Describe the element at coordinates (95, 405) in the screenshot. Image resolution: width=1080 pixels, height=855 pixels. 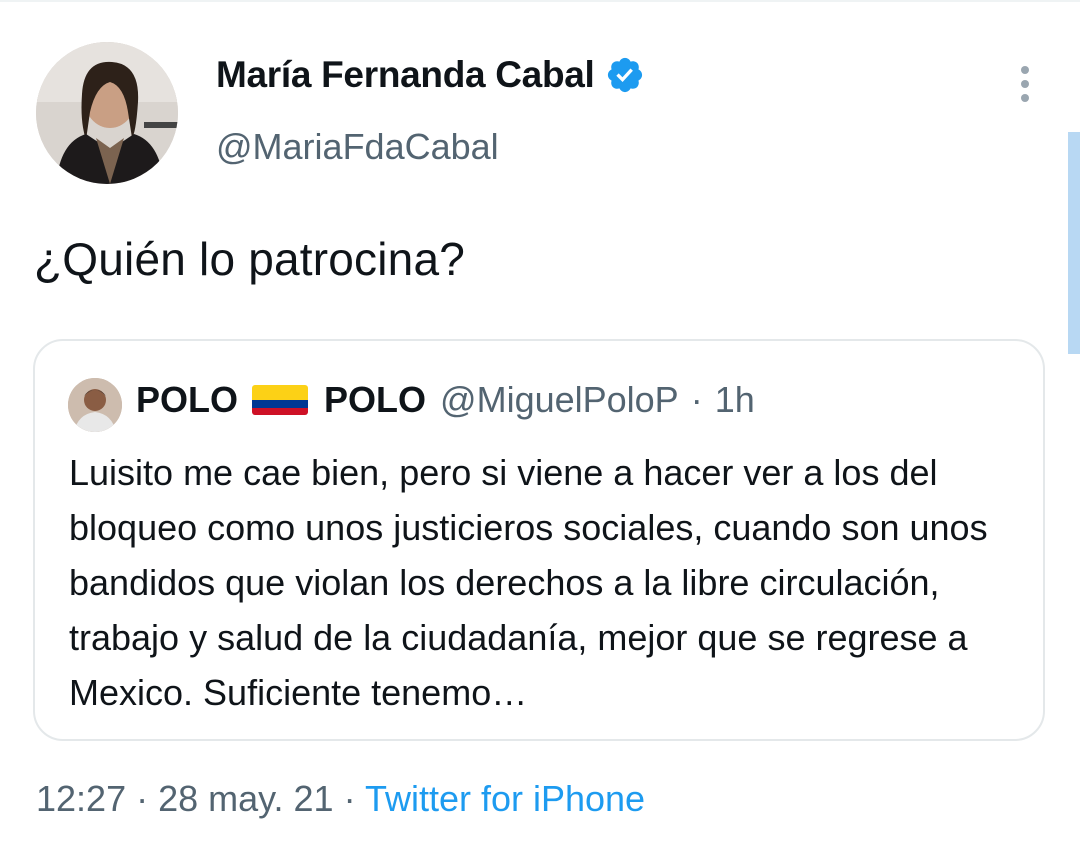
I see `quoted-author-avatar` at that location.